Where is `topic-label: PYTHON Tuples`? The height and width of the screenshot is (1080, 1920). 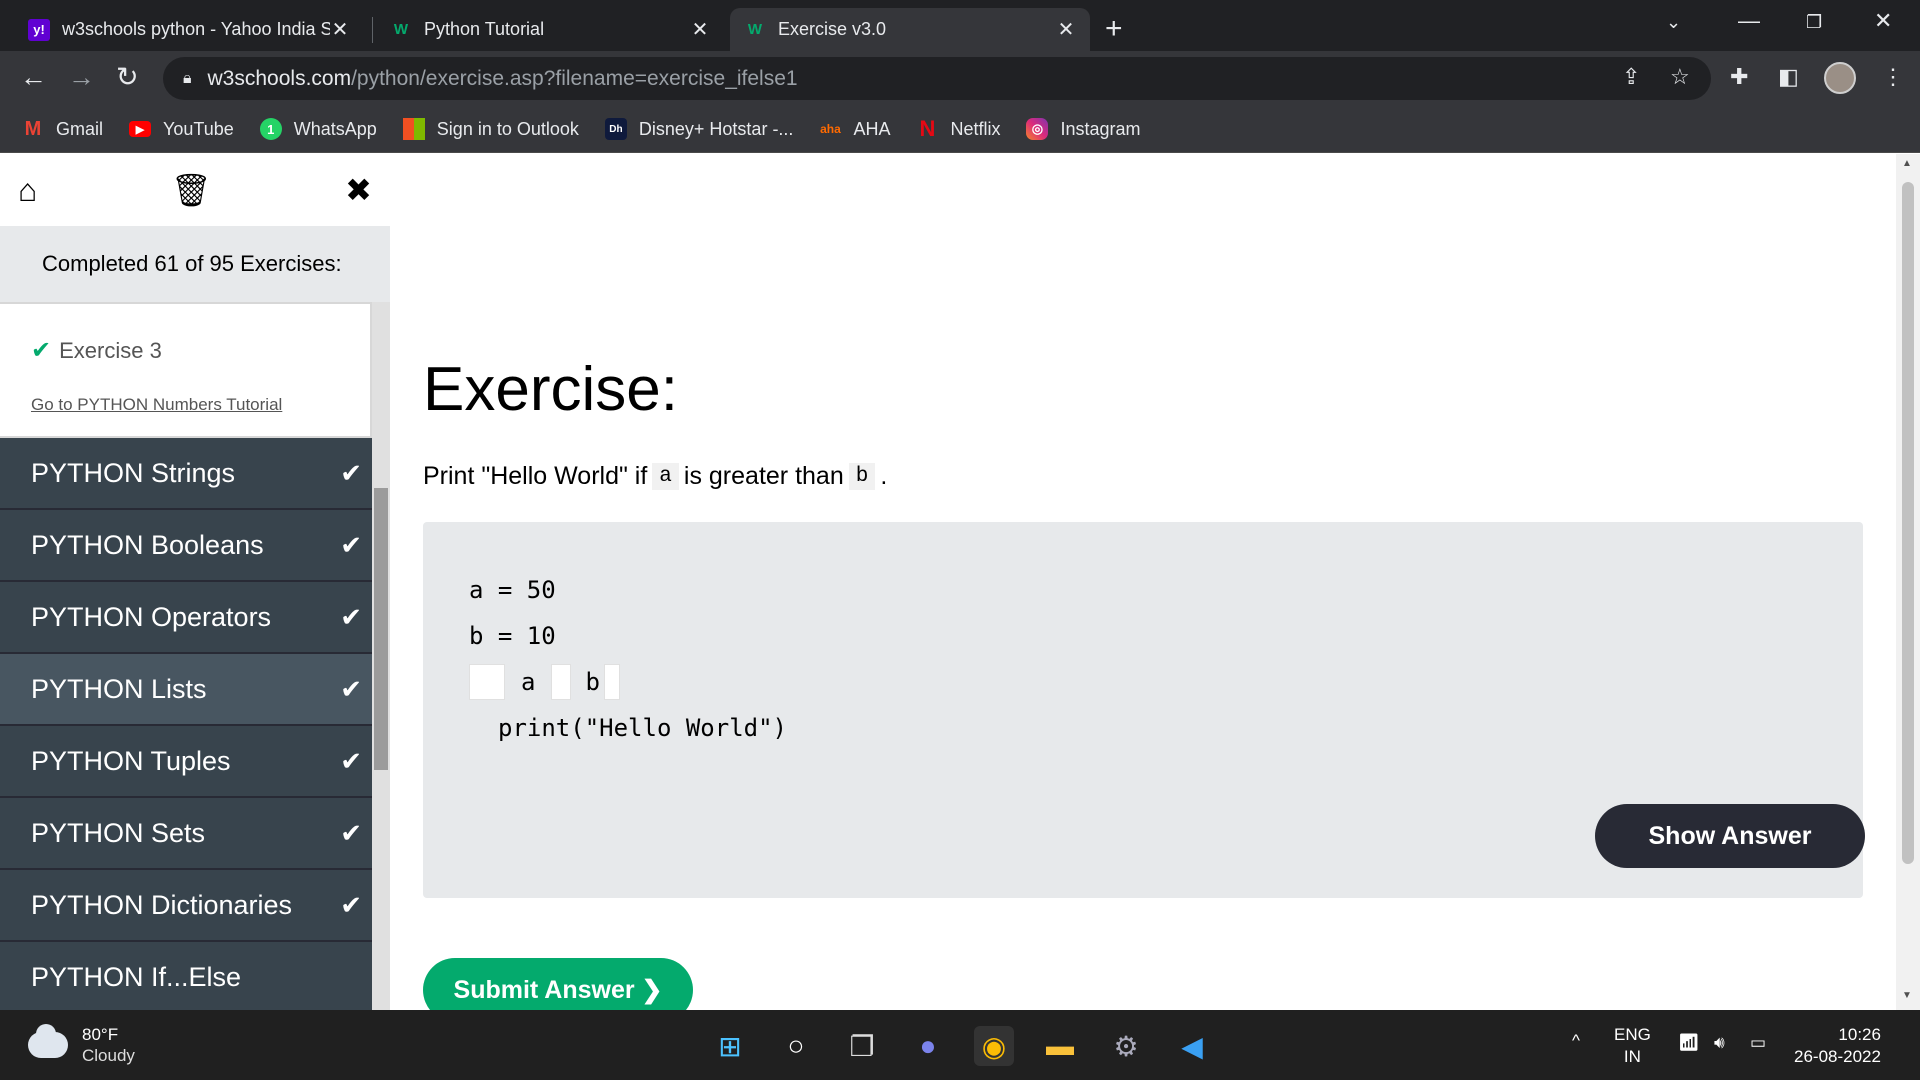 topic-label: PYTHON Tuples is located at coordinates (131, 760).